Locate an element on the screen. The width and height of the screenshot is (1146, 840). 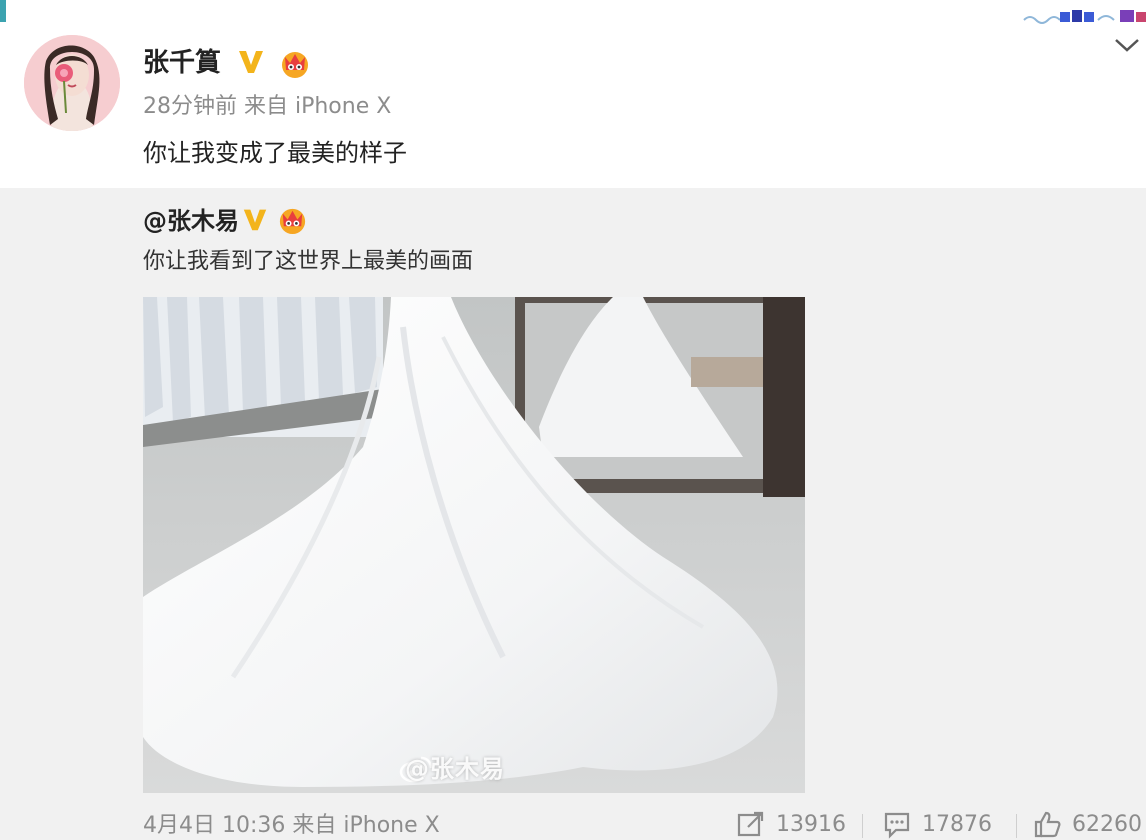
comment-button: 17876 is located at coordinates (937, 824).